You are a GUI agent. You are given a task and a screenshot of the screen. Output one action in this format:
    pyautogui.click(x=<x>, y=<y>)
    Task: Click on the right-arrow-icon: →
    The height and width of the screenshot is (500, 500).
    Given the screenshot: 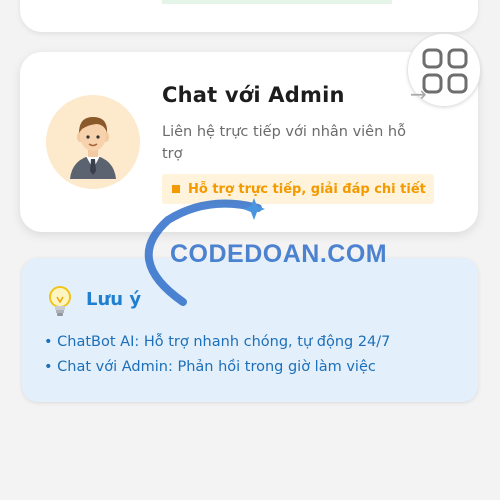 What is the action you would take?
    pyautogui.click(x=418, y=94)
    